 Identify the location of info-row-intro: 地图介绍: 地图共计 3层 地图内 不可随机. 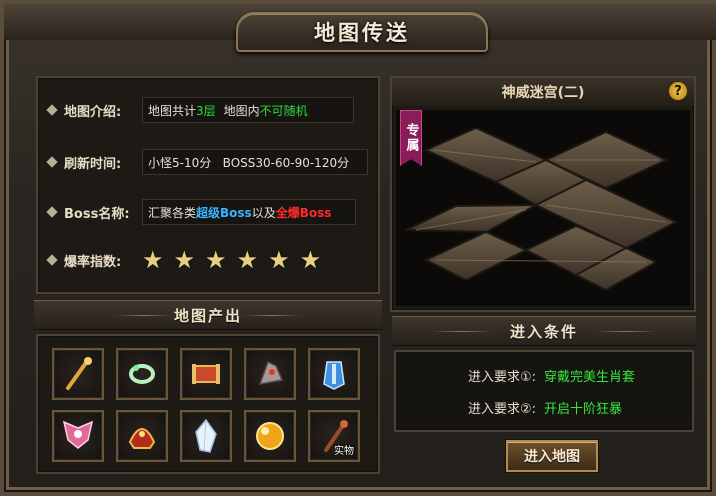
(200, 110).